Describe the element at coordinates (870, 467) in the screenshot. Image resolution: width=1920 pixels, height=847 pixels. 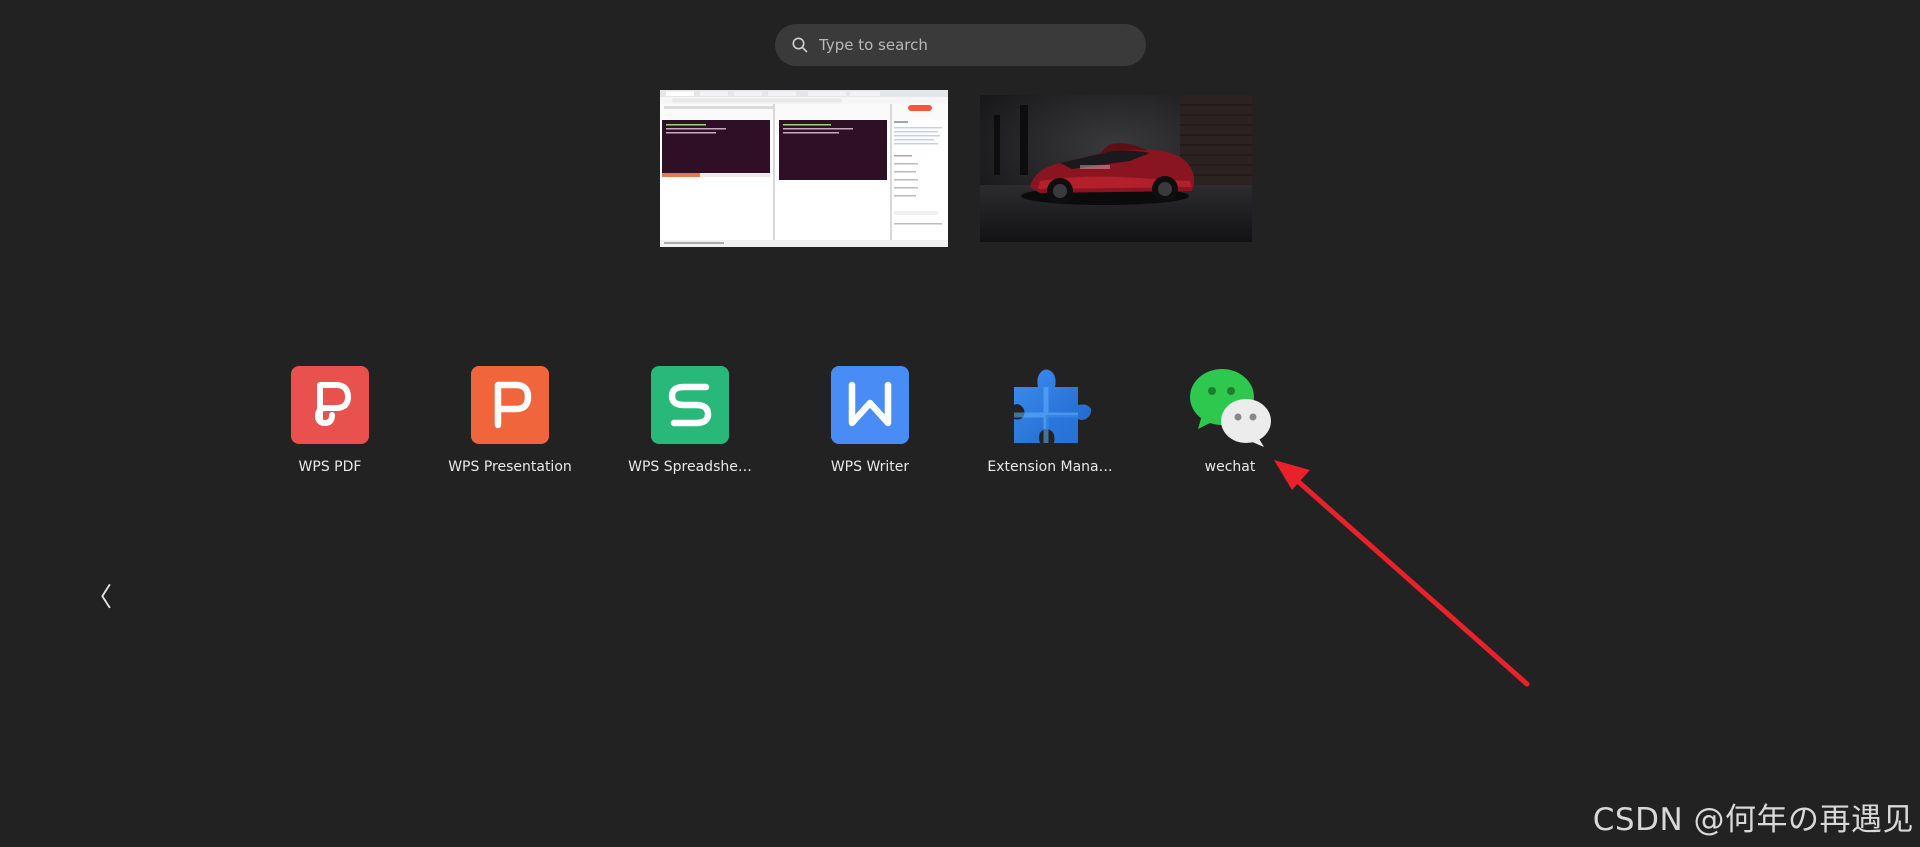
I see `app-label: WPS Writer` at that location.